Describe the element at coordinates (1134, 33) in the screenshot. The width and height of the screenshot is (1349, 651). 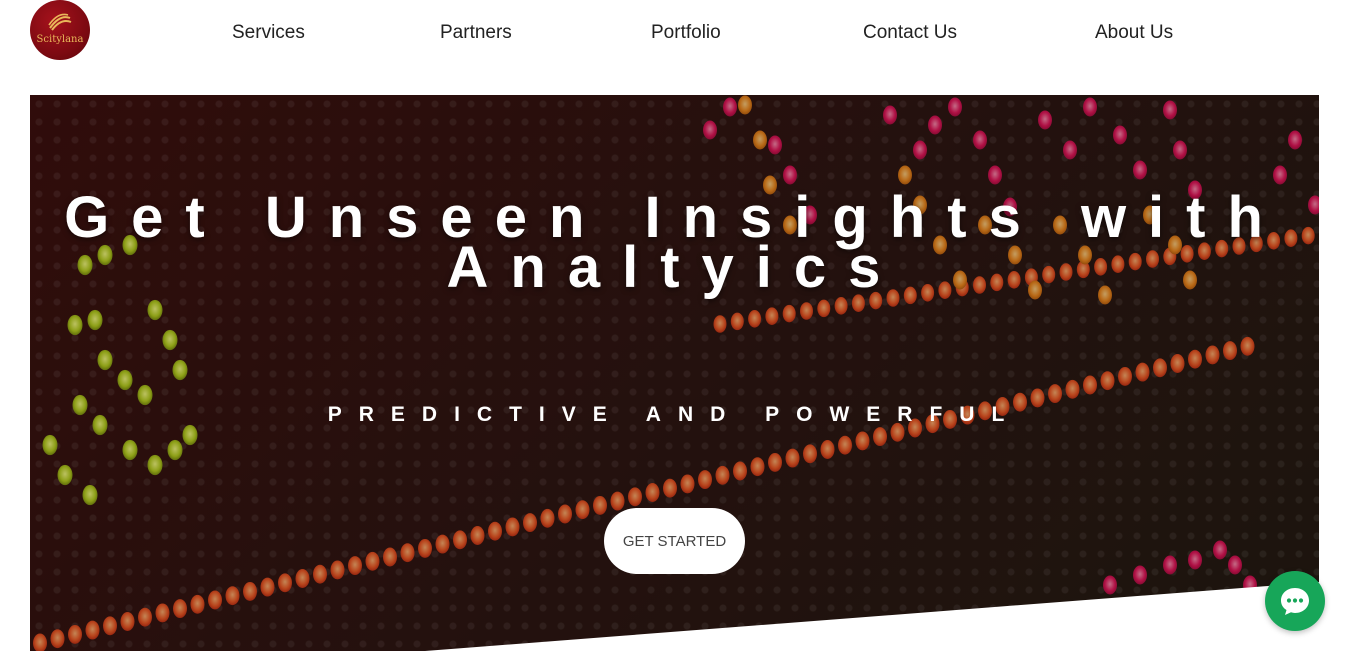
I see `nav-about-us: About Us` at that location.